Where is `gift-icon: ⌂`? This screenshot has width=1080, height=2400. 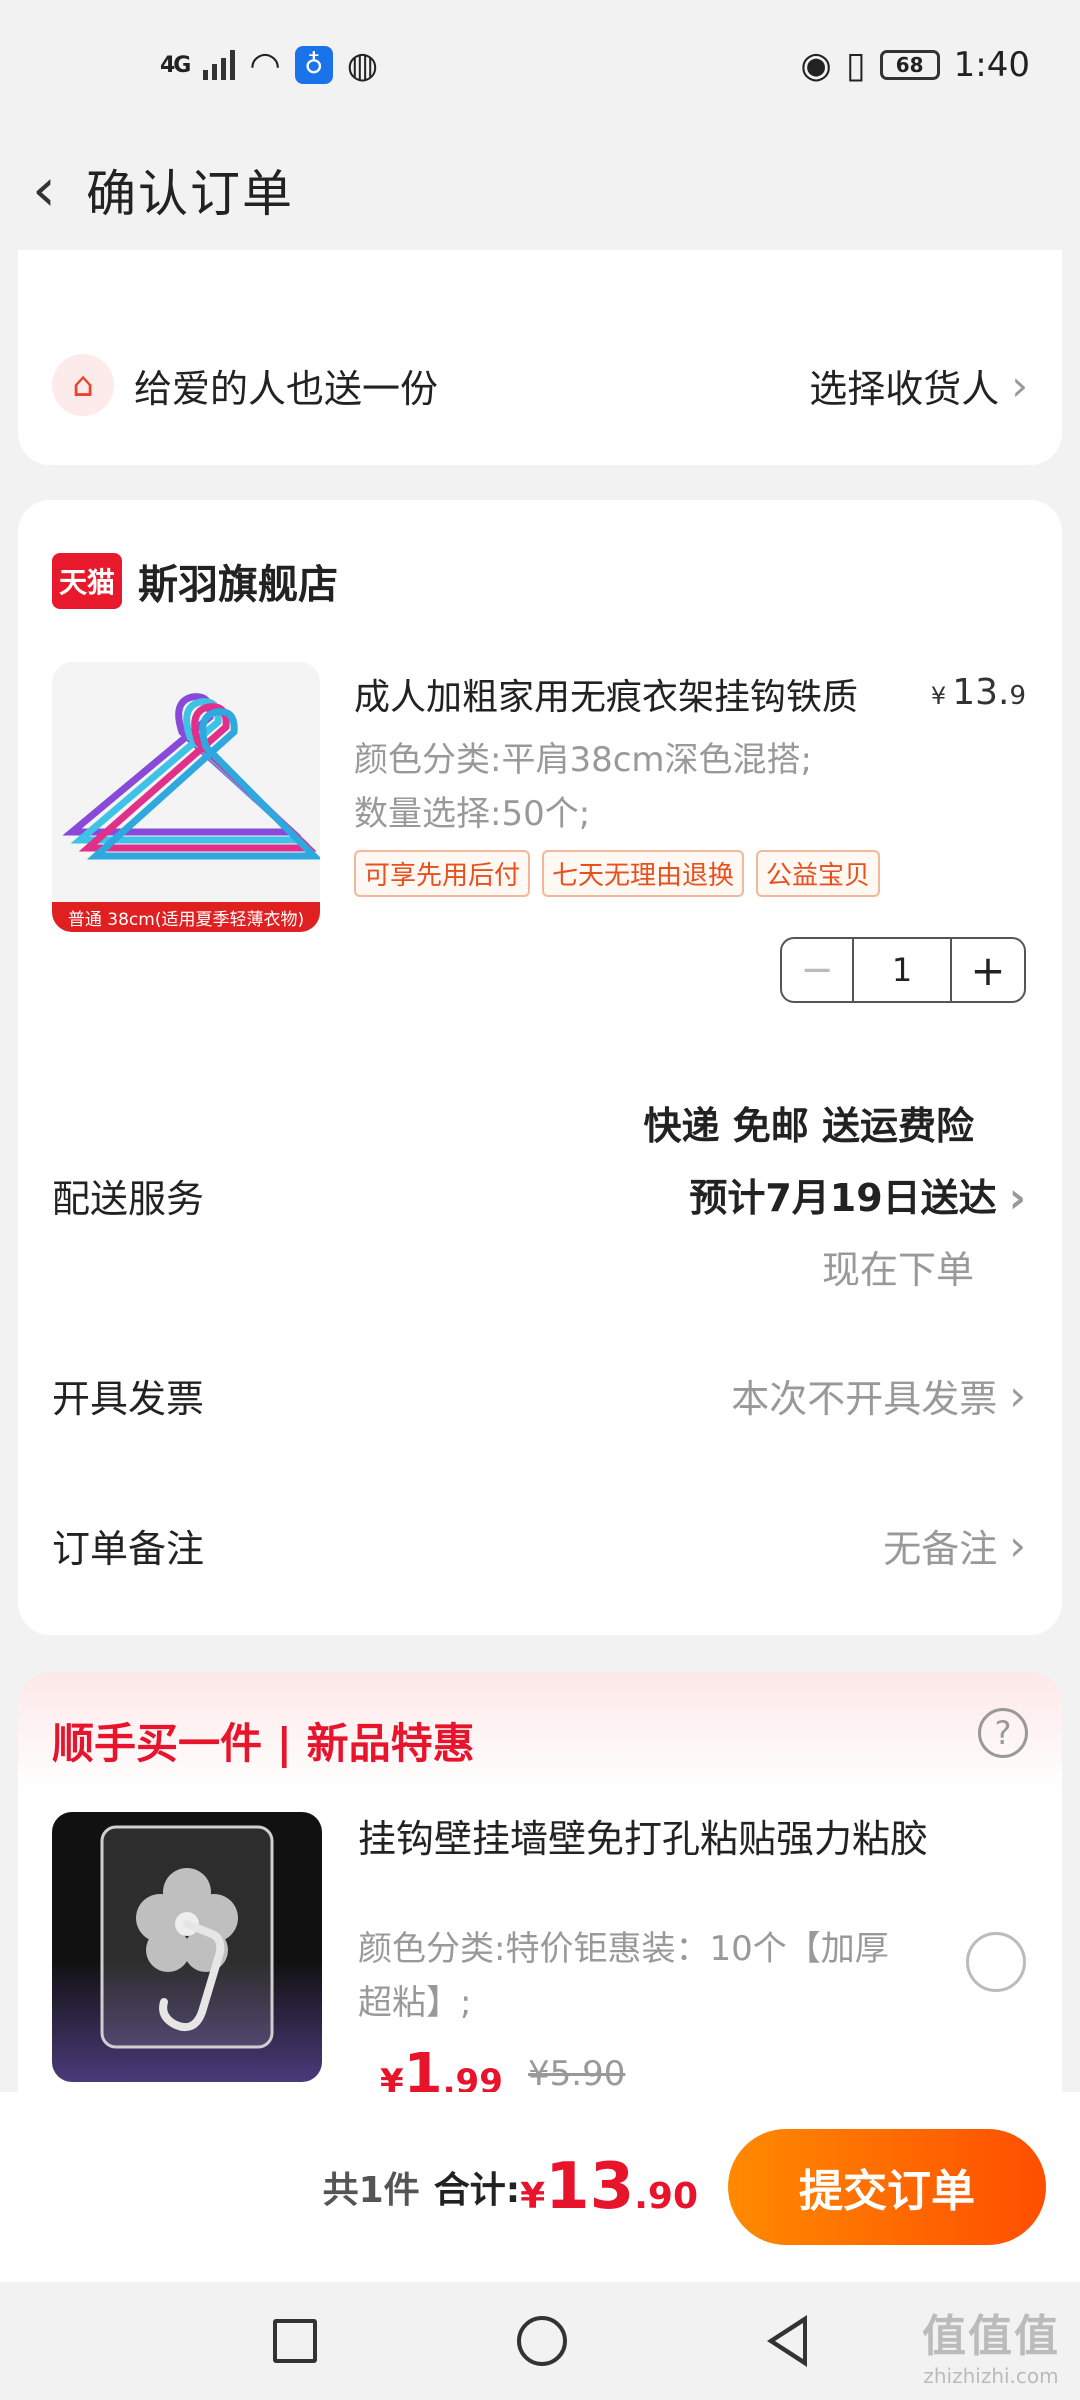 gift-icon: ⌂ is located at coordinates (83, 385).